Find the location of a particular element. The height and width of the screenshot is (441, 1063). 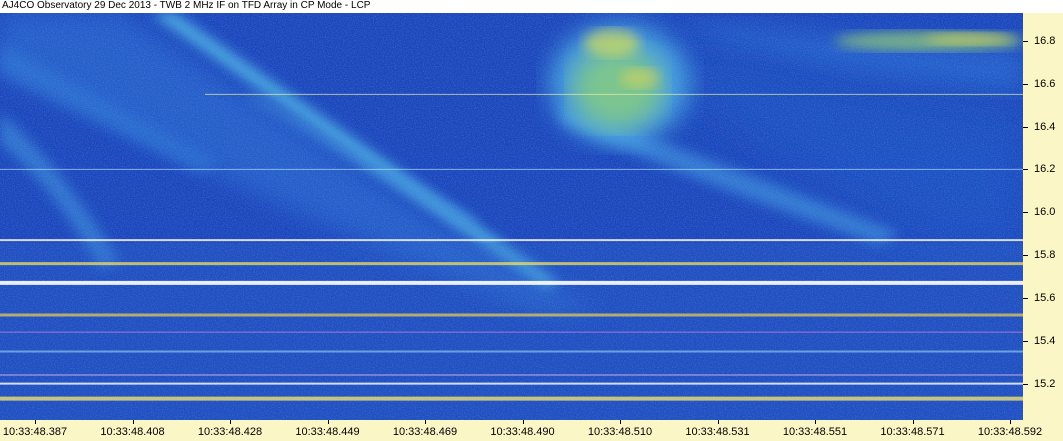

y-tick-label: 16.8 is located at coordinates (1045, 40).